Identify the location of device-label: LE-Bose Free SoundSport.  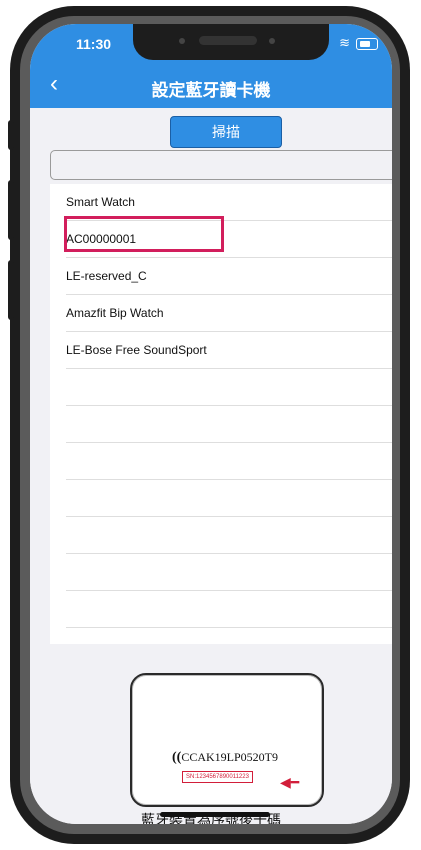
(136, 350).